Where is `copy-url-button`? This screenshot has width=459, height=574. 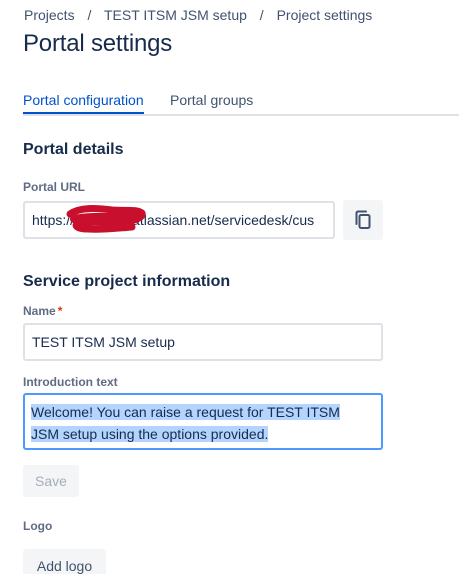
copy-url-button is located at coordinates (363, 220).